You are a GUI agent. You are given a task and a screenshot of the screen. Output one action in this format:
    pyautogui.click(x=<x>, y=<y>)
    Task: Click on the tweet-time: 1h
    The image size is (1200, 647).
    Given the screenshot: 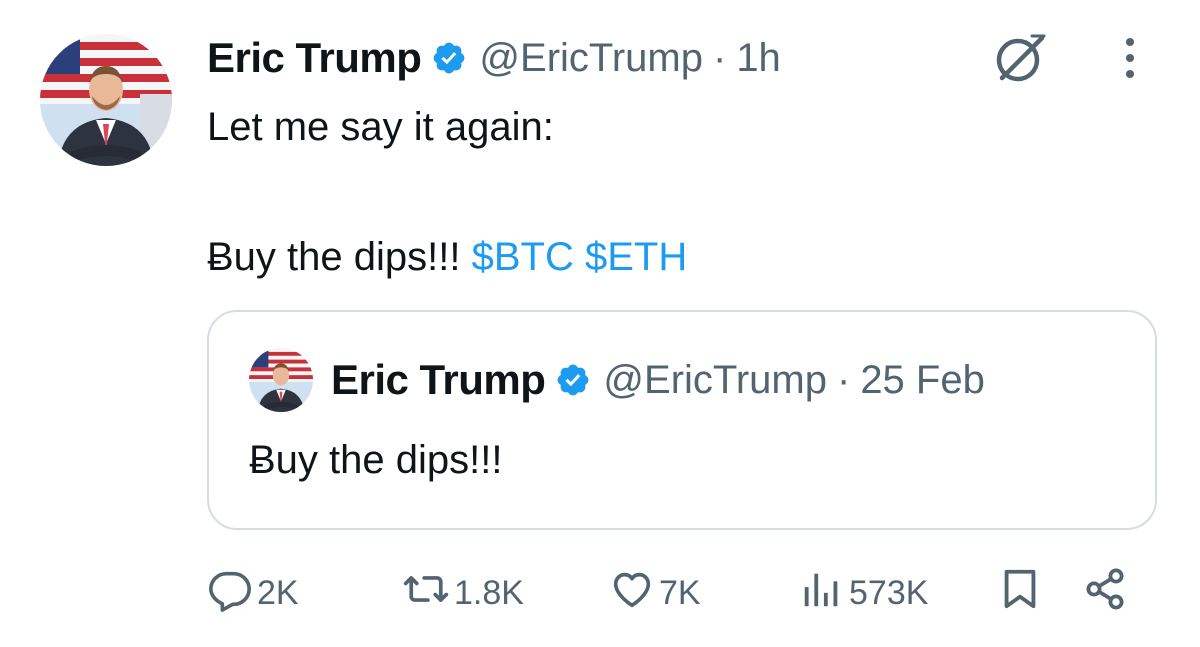 What is the action you would take?
    pyautogui.click(x=758, y=58)
    